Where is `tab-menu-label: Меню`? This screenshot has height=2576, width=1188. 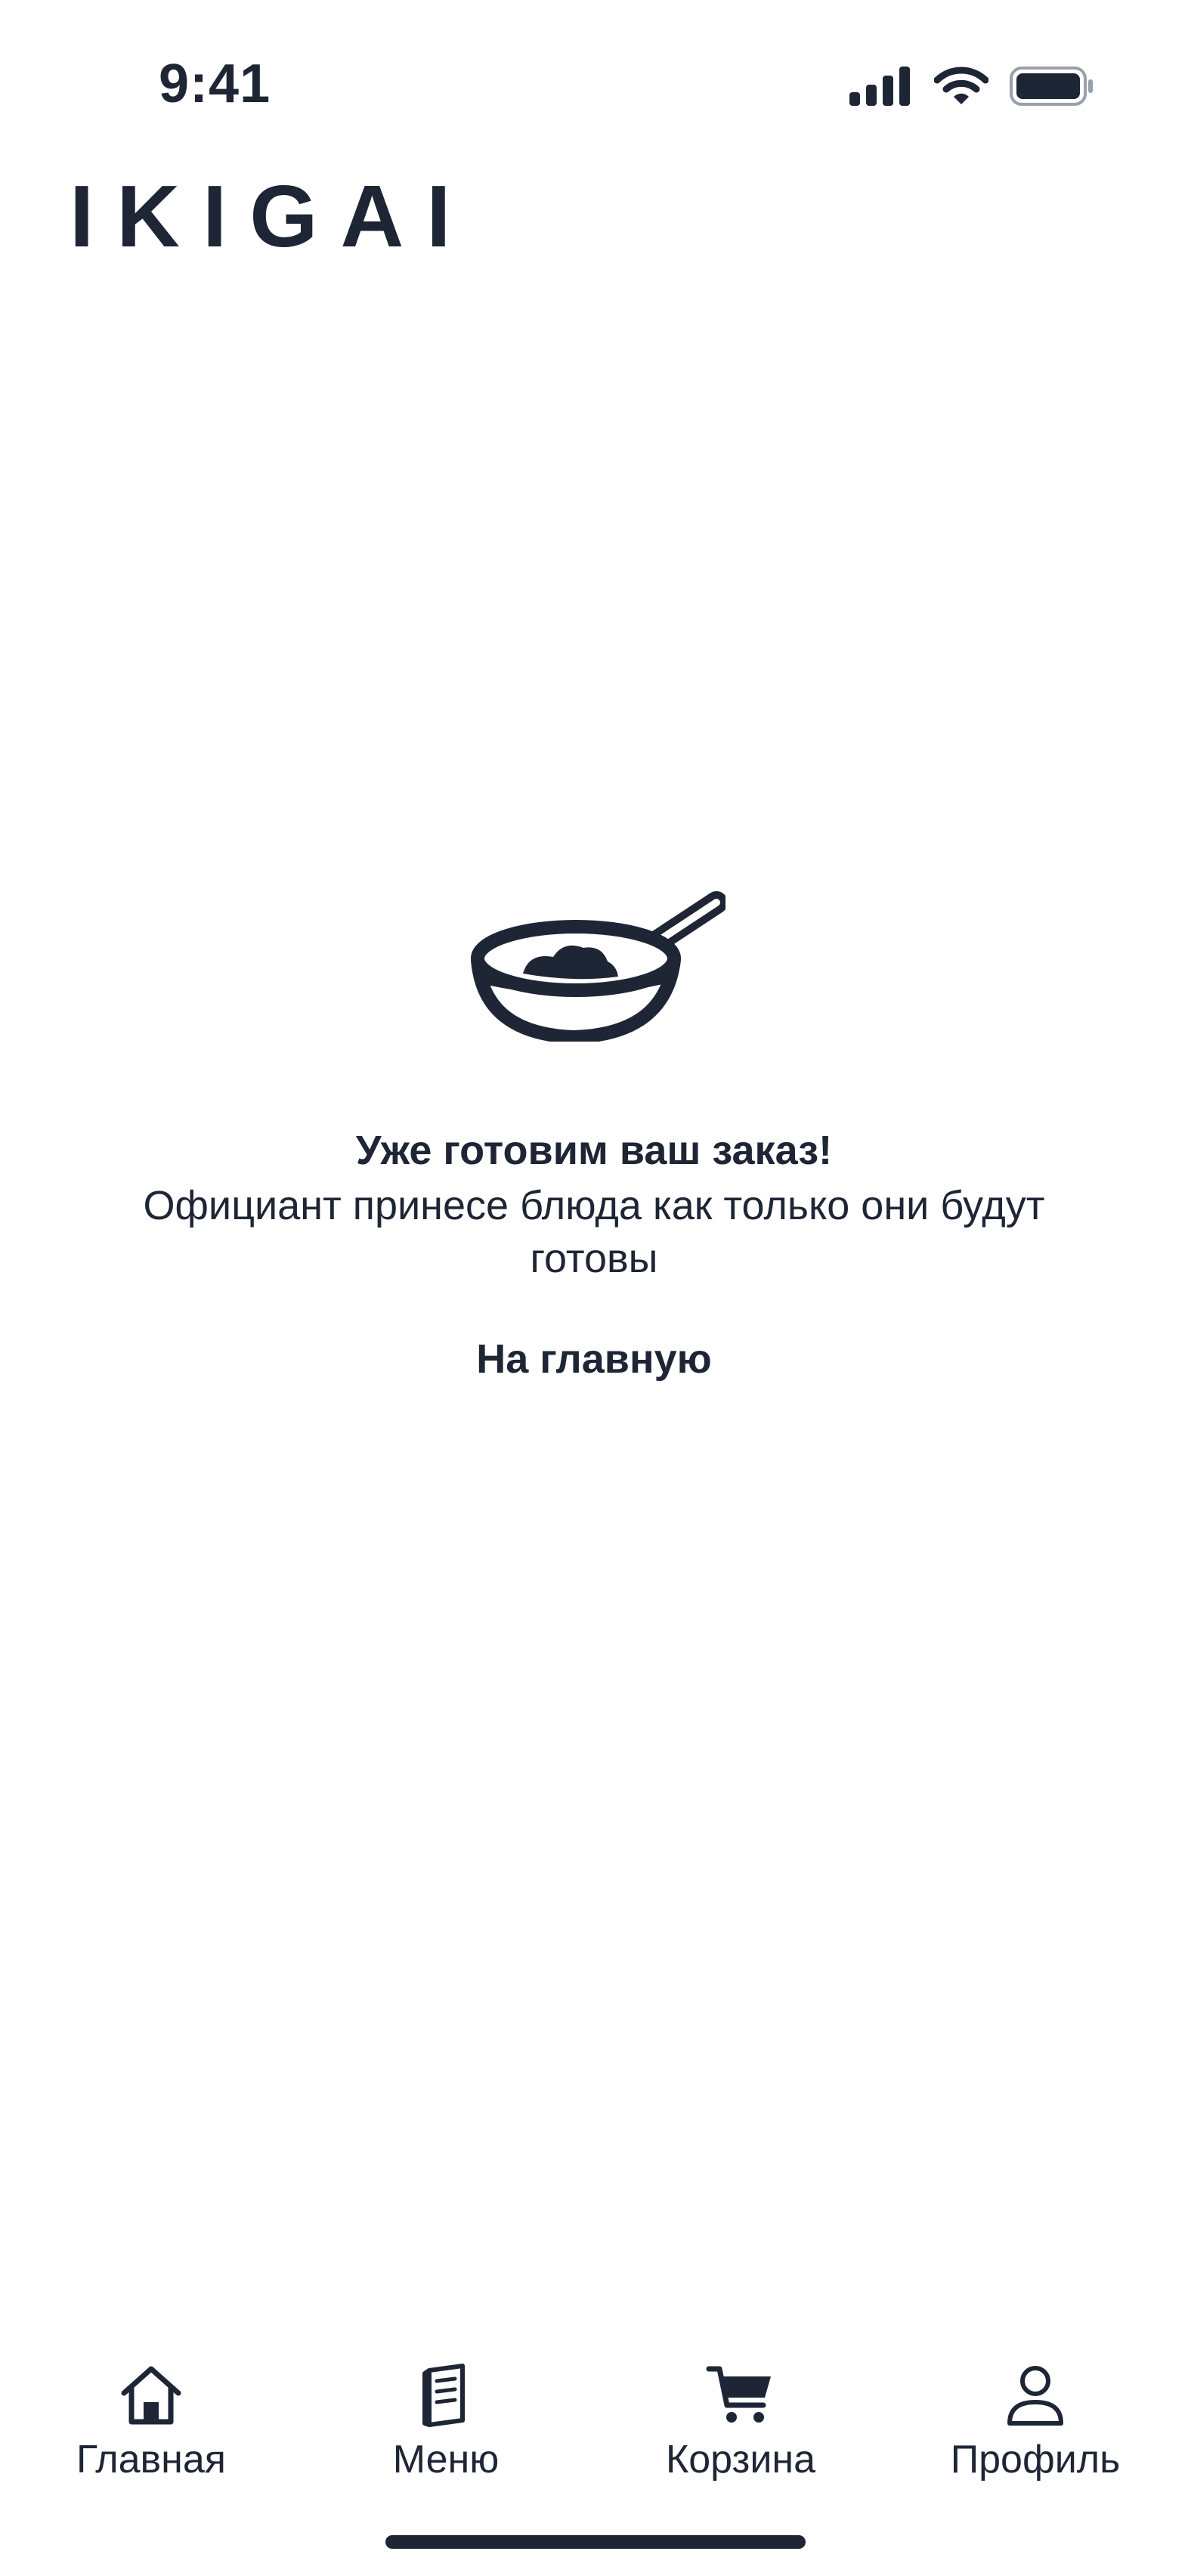
tab-menu-label: Меню is located at coordinates (446, 2460).